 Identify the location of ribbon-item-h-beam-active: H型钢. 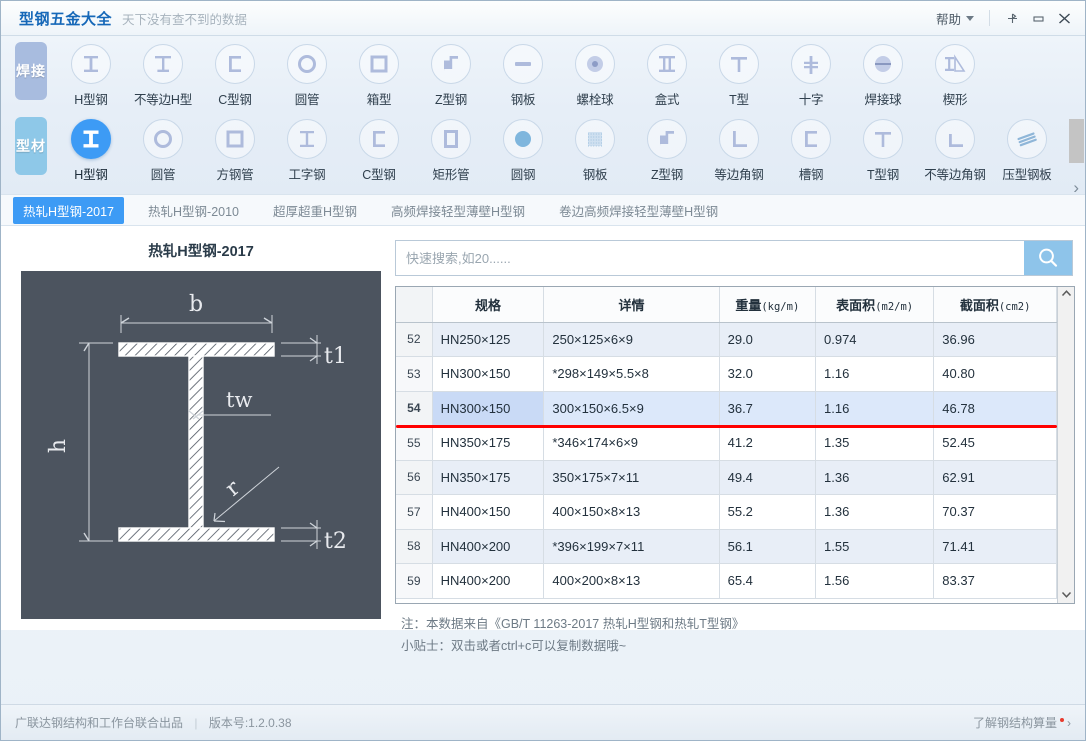
(91, 147).